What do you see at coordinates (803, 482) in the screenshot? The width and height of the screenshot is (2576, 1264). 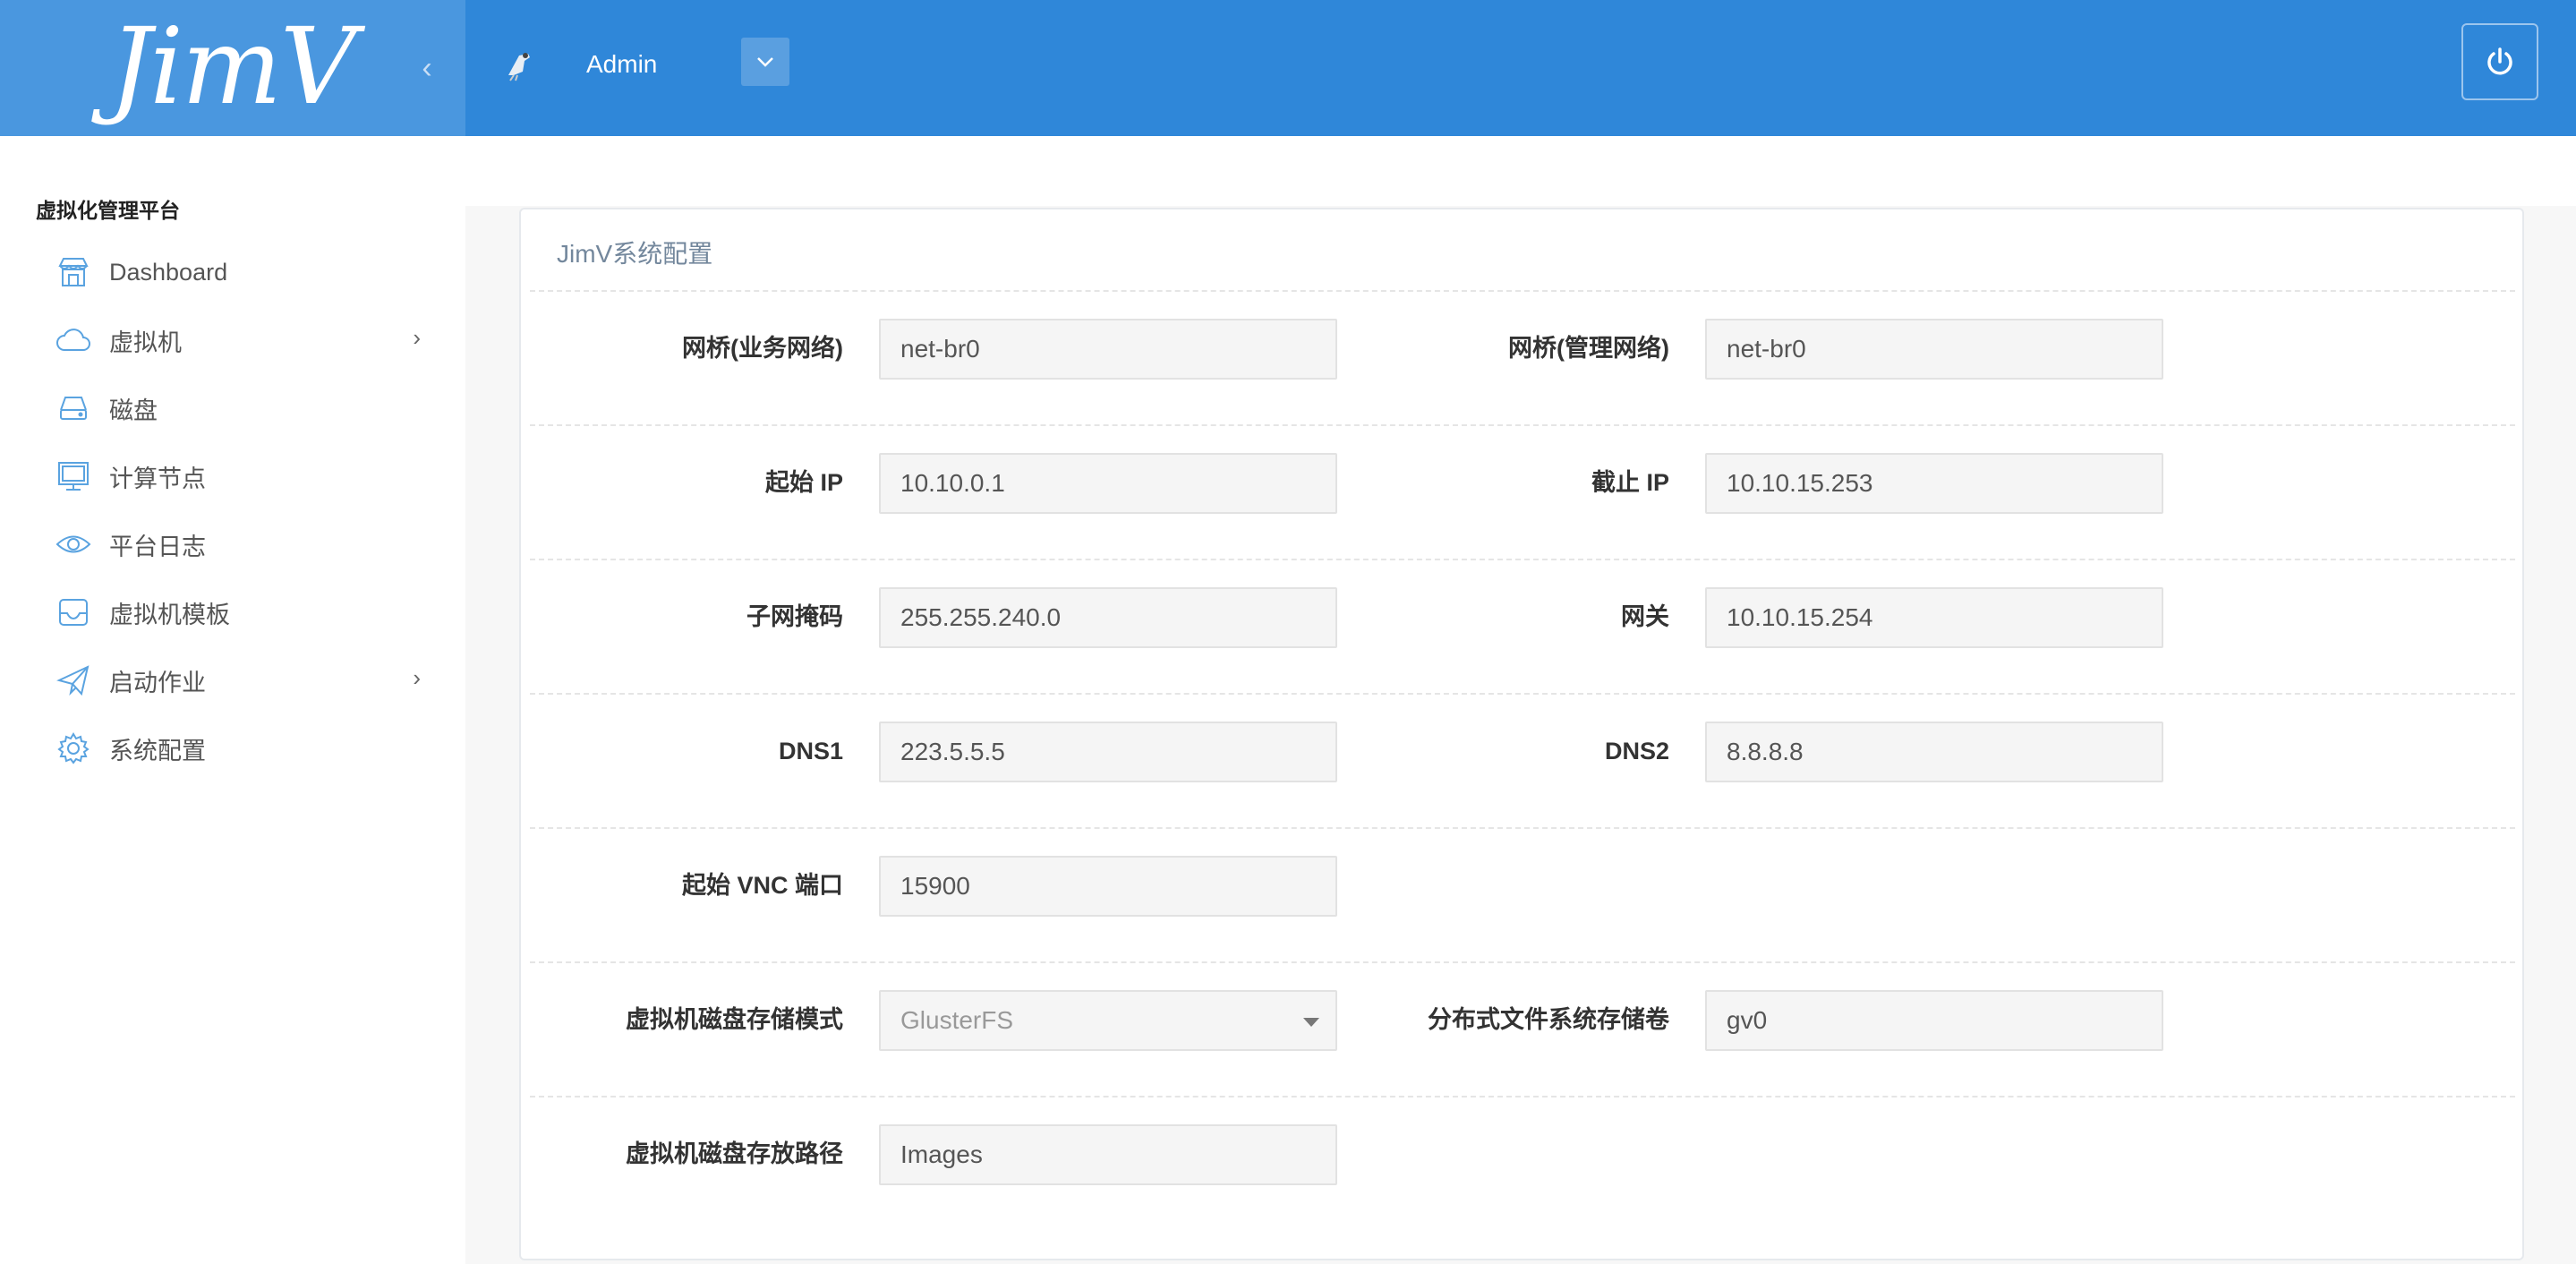 I see `start-ip-label: 起始 IP` at bounding box center [803, 482].